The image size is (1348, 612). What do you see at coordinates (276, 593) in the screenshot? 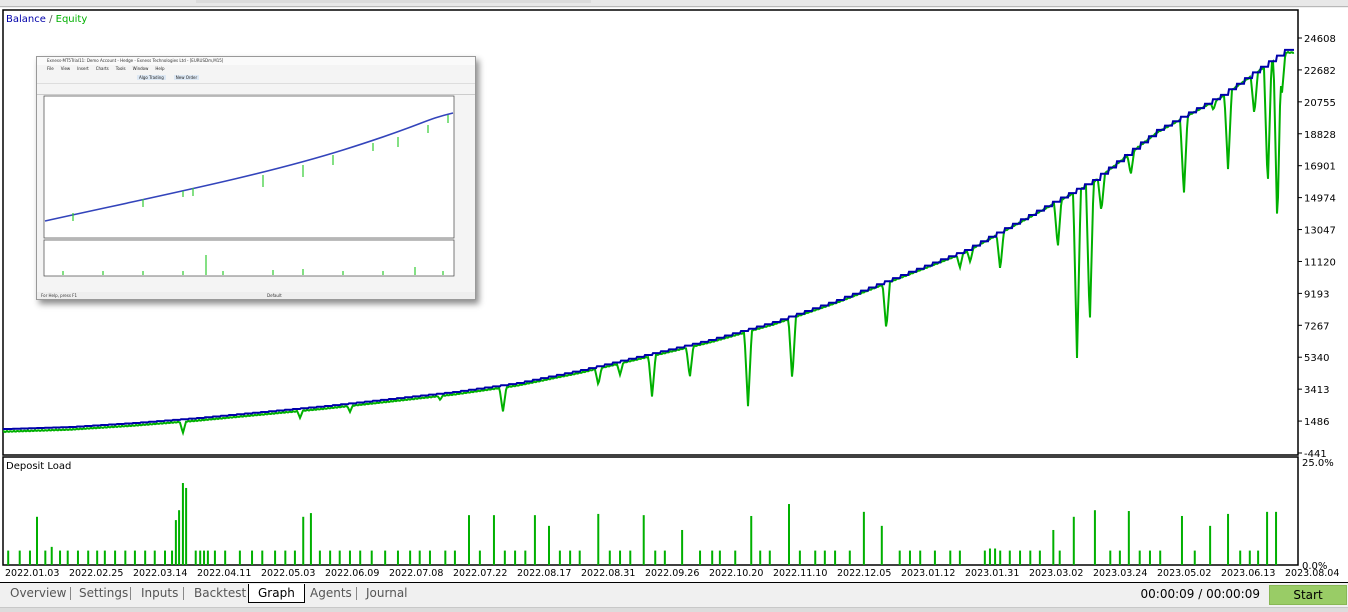
I see `tab-graph: Graph` at bounding box center [276, 593].